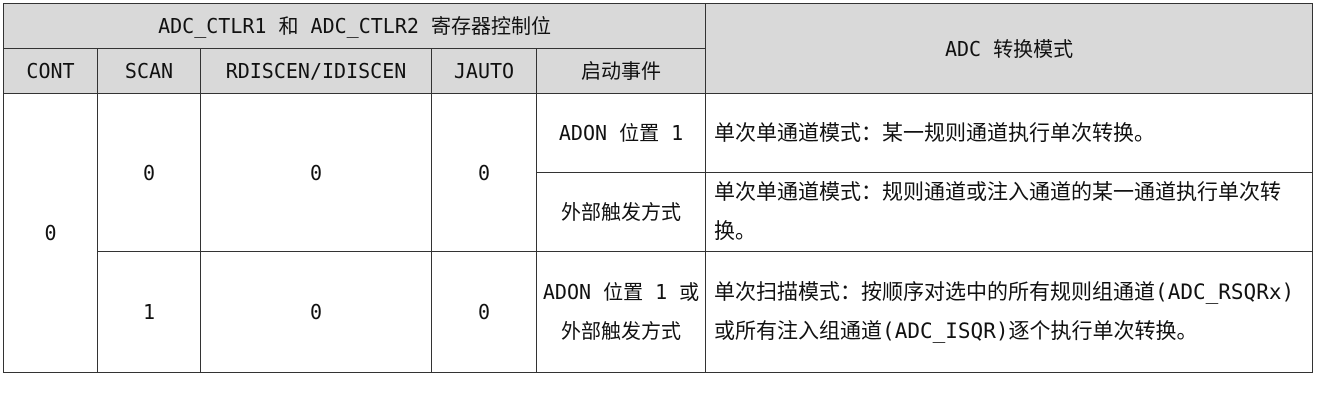 The height and width of the screenshot is (409, 1317). I want to click on cell-scan: 1, so click(149, 312).